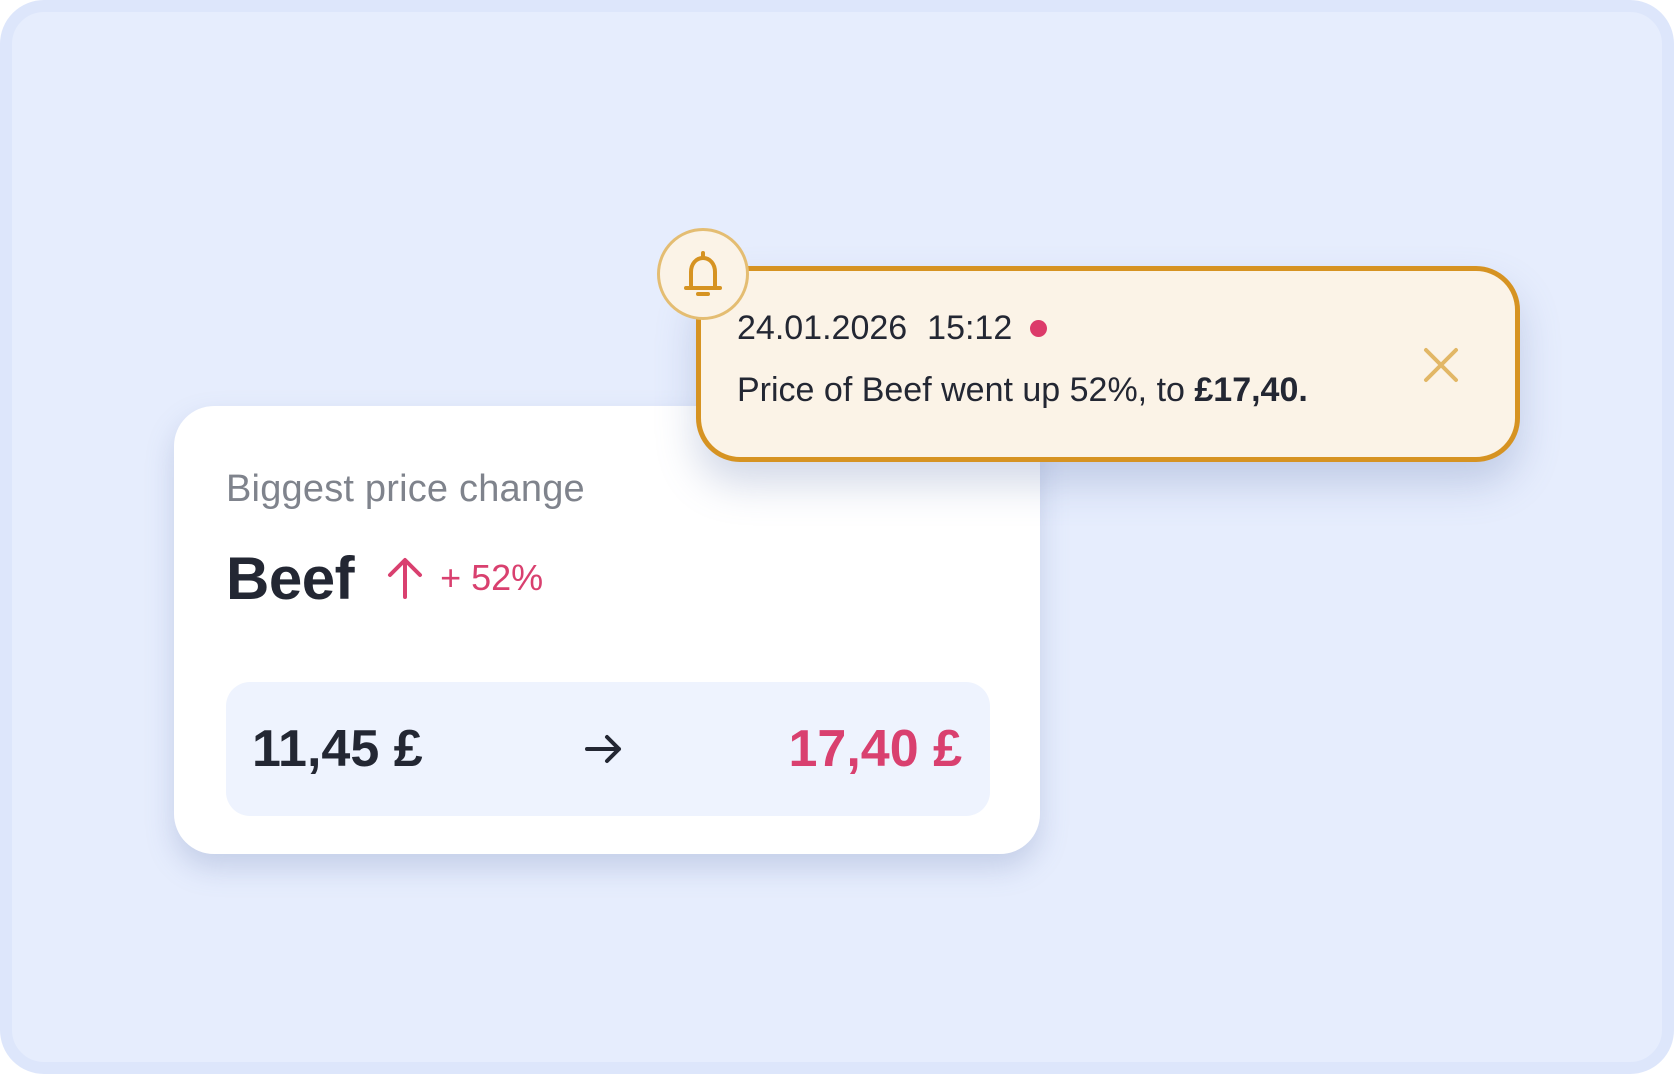  Describe the element at coordinates (405, 489) in the screenshot. I see `card-title: Biggest price change` at that location.